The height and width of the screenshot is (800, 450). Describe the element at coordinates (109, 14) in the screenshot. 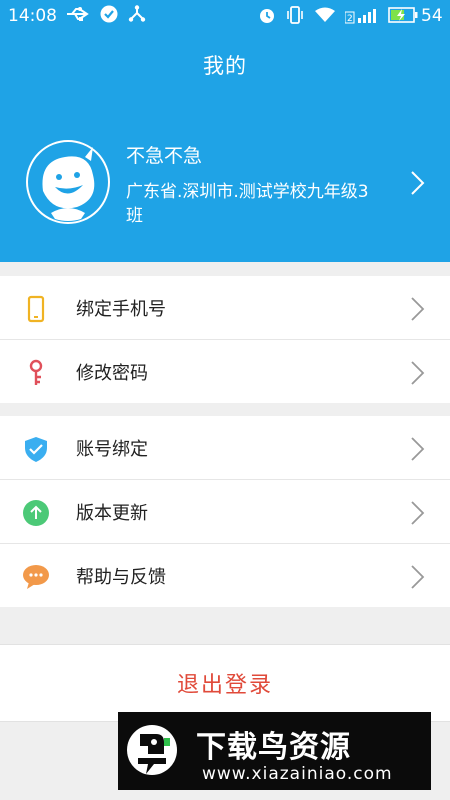

I see `check-circle-icon` at that location.